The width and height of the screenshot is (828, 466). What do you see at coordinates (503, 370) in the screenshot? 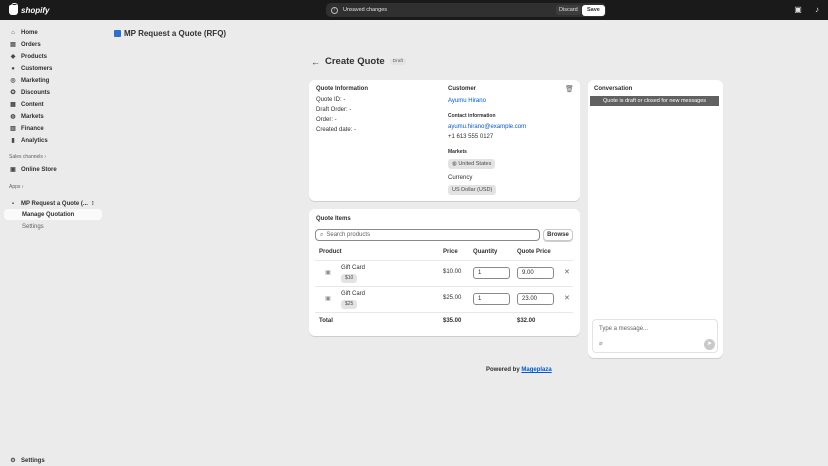
I see `powered-by-text: Powered by` at bounding box center [503, 370].